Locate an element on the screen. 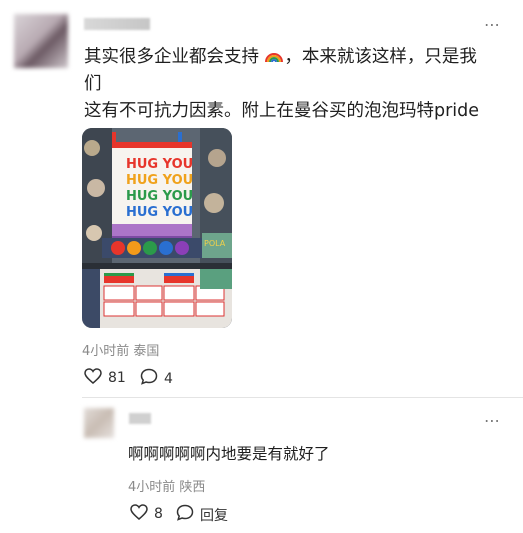  reply-location: 陕西 is located at coordinates (192, 487).